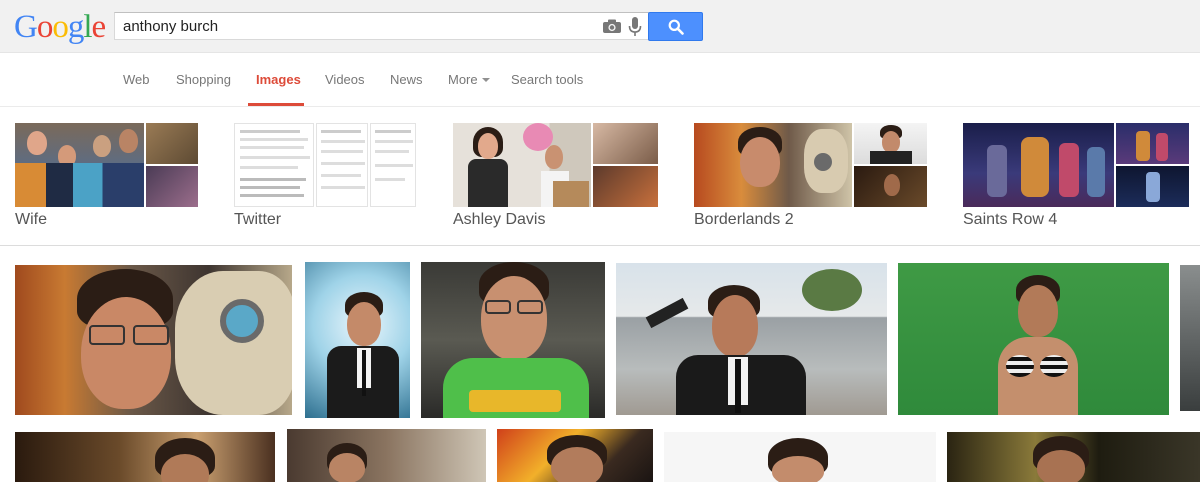 The width and height of the screenshot is (1200, 482). I want to click on top-bar: Google, so click(600, 26).